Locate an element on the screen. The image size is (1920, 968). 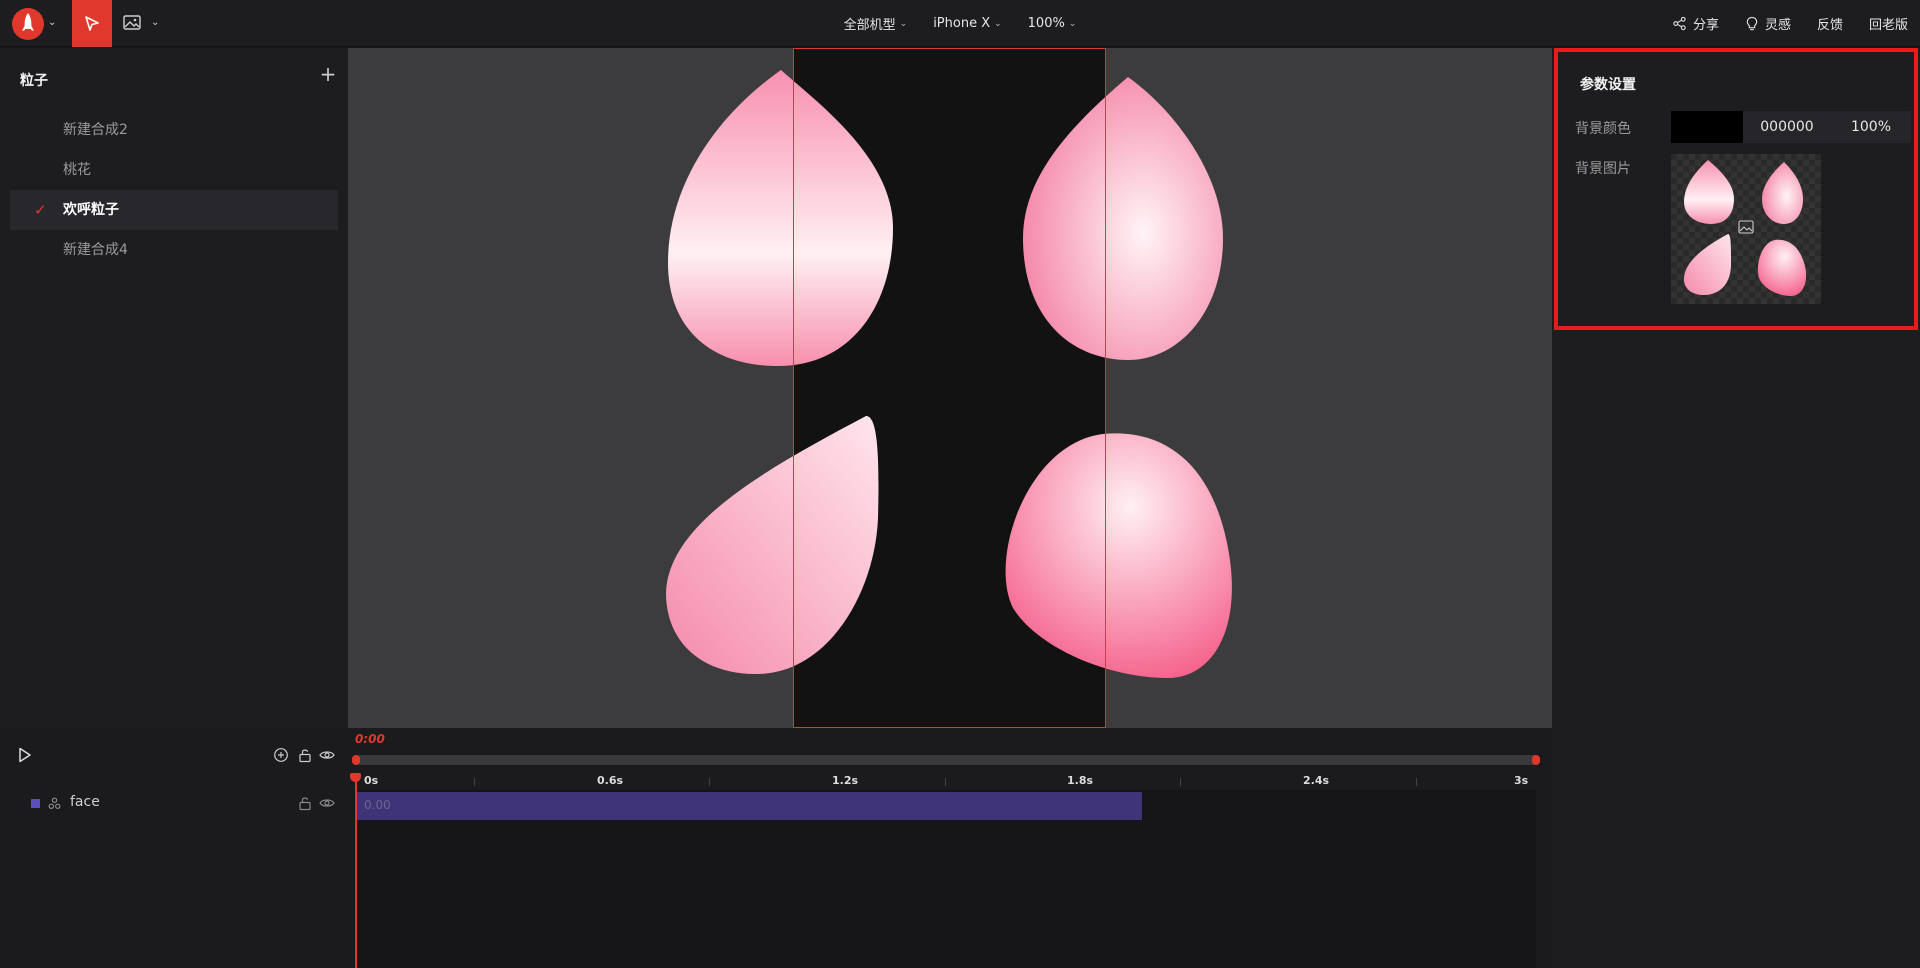
play-icon is located at coordinates (24, 755).